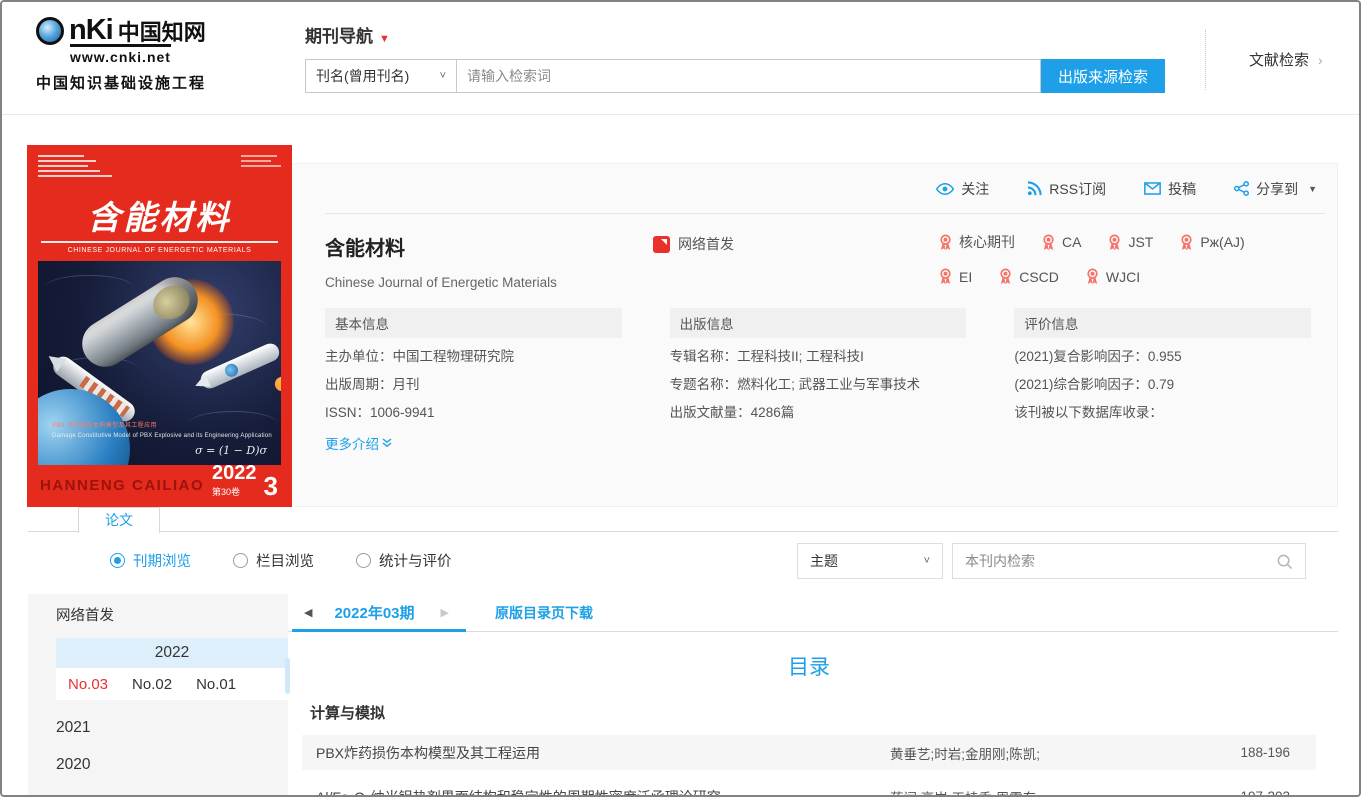 The image size is (1361, 797). What do you see at coordinates (91, 30) in the screenshot?
I see `logo-latin-text: nKi` at bounding box center [91, 30].